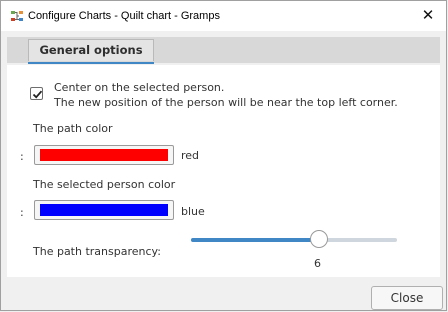  What do you see at coordinates (193, 211) in the screenshot?
I see `selected-person-color-name: blue` at bounding box center [193, 211].